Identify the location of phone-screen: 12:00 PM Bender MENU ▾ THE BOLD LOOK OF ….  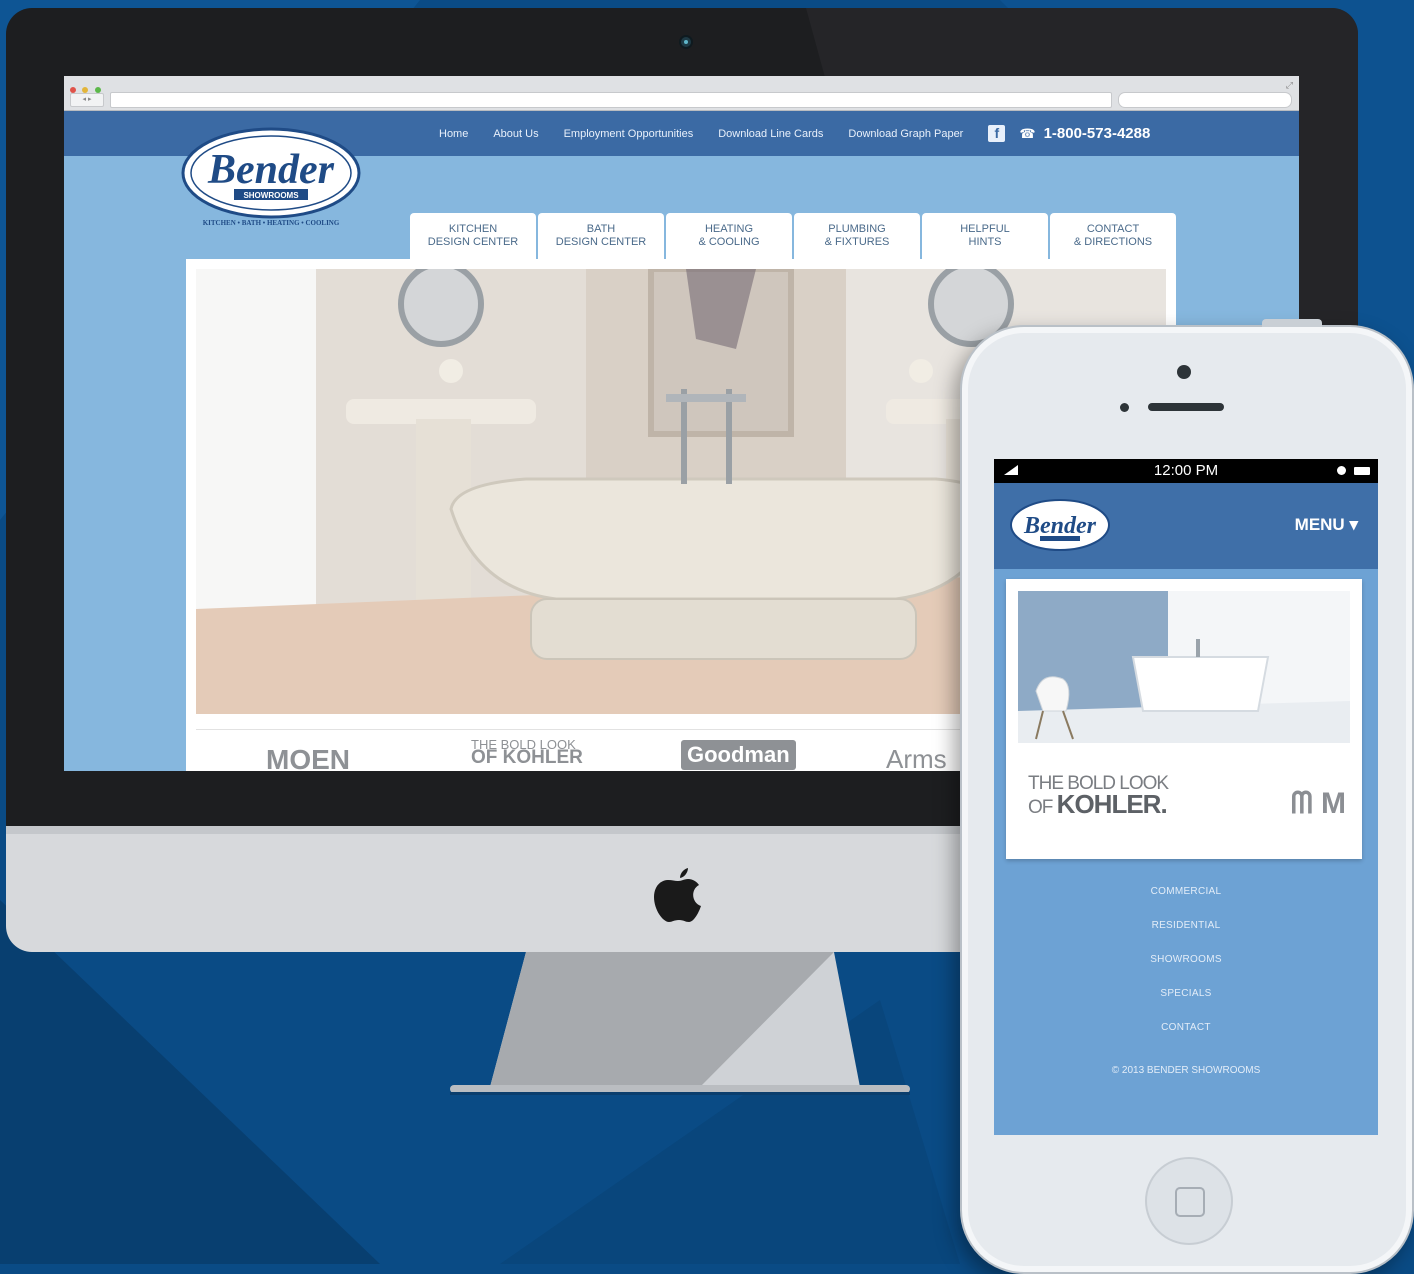
(1186, 797).